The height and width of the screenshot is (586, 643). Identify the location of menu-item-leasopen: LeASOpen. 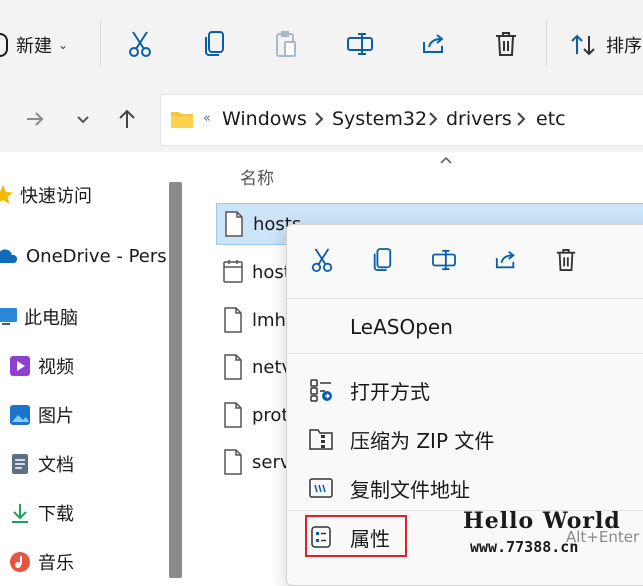
(471, 327).